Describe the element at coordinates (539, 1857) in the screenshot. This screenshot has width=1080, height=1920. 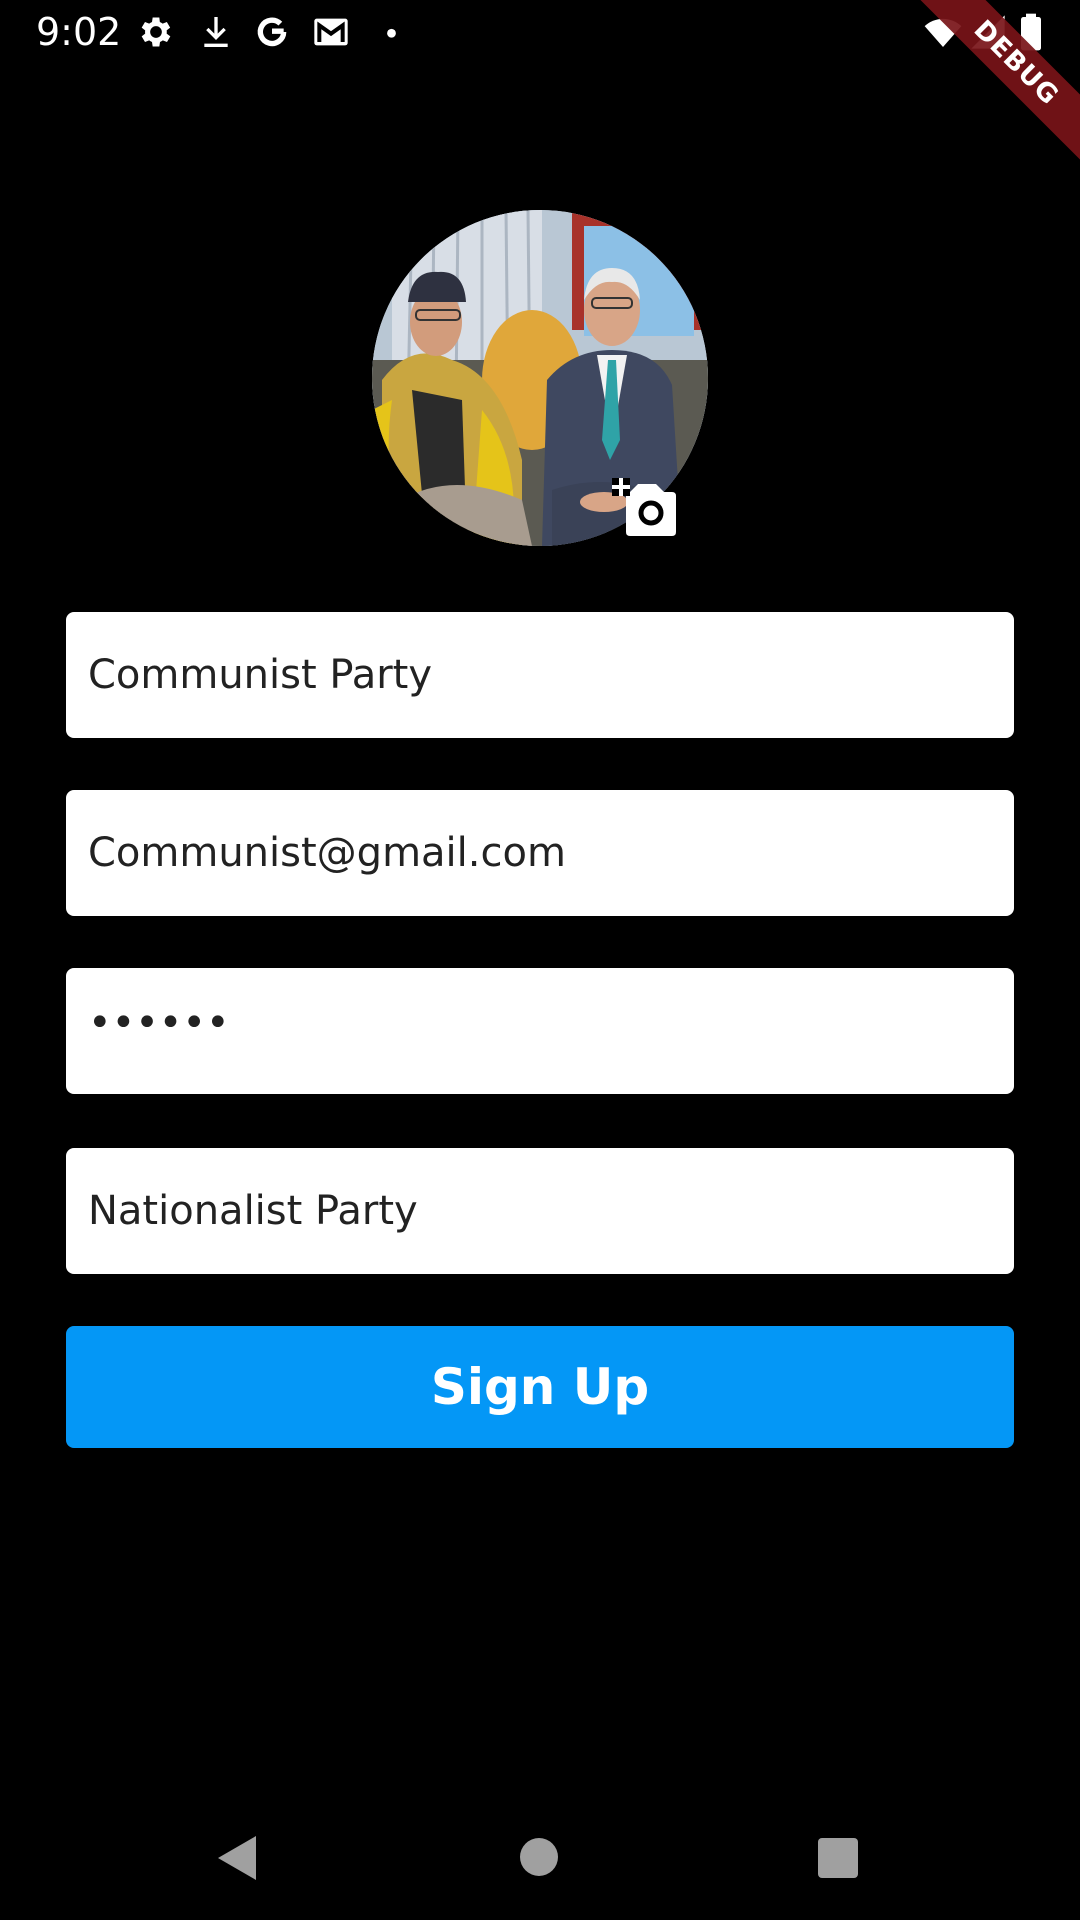
I see `home-icon` at that location.